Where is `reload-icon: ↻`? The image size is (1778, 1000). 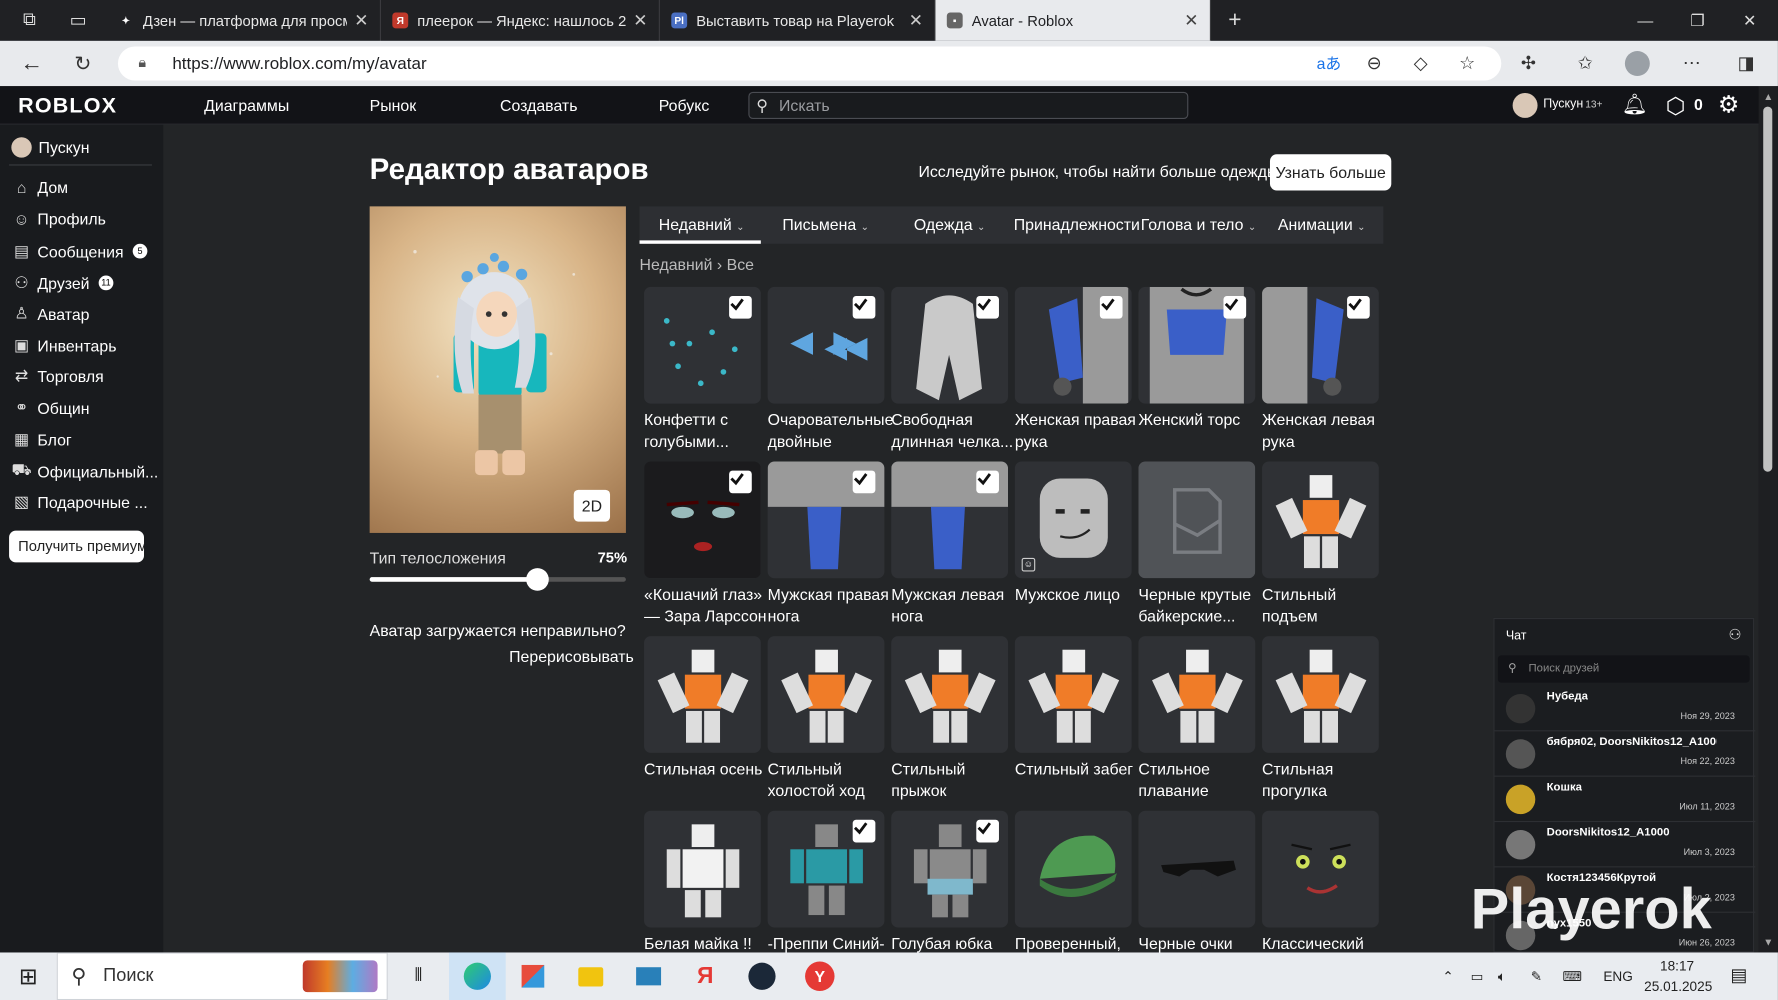 reload-icon: ↻ is located at coordinates (82, 63).